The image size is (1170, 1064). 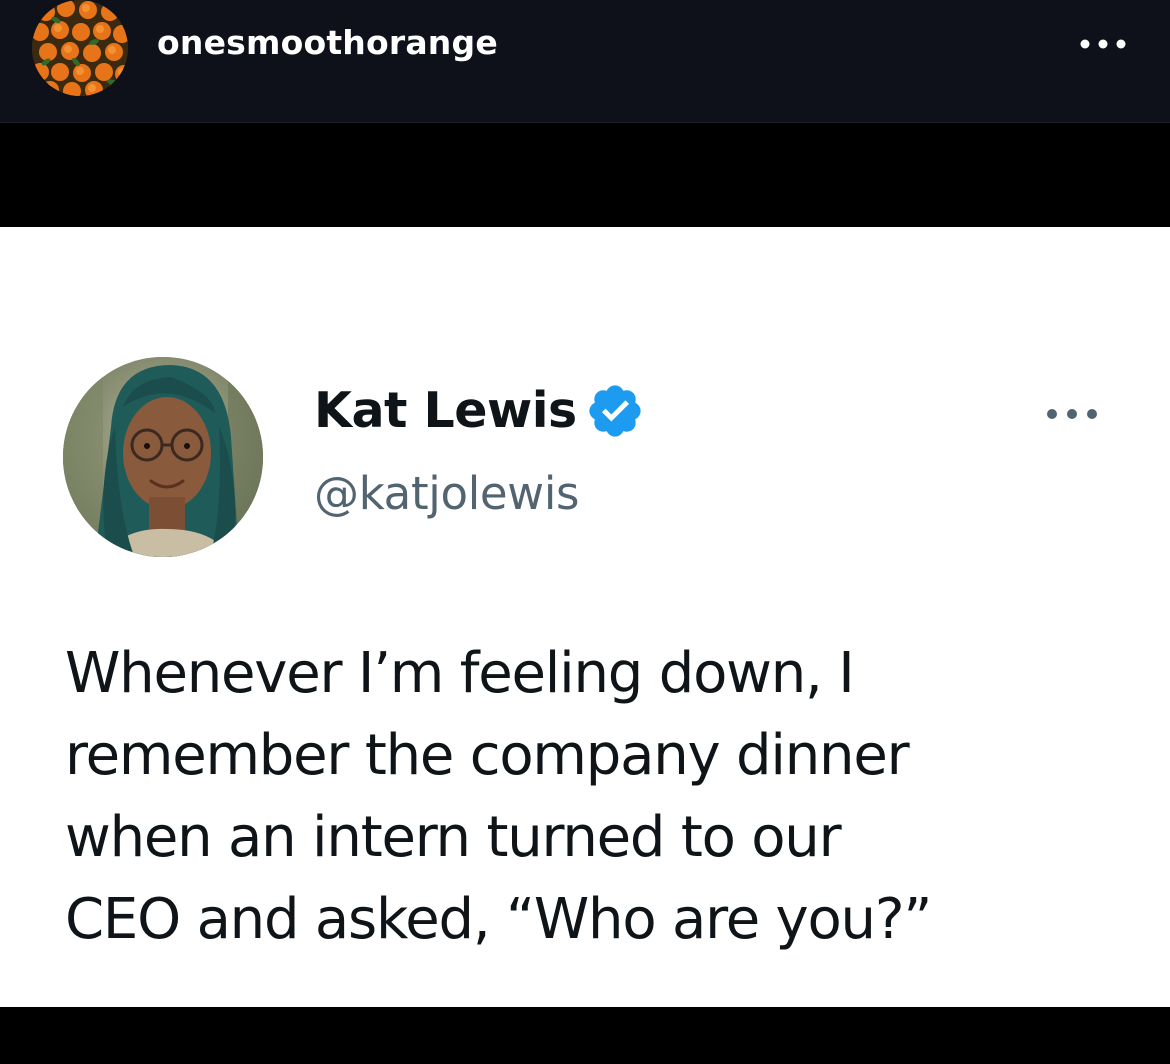 I want to click on oranges-avatar-image, so click(x=80, y=48).